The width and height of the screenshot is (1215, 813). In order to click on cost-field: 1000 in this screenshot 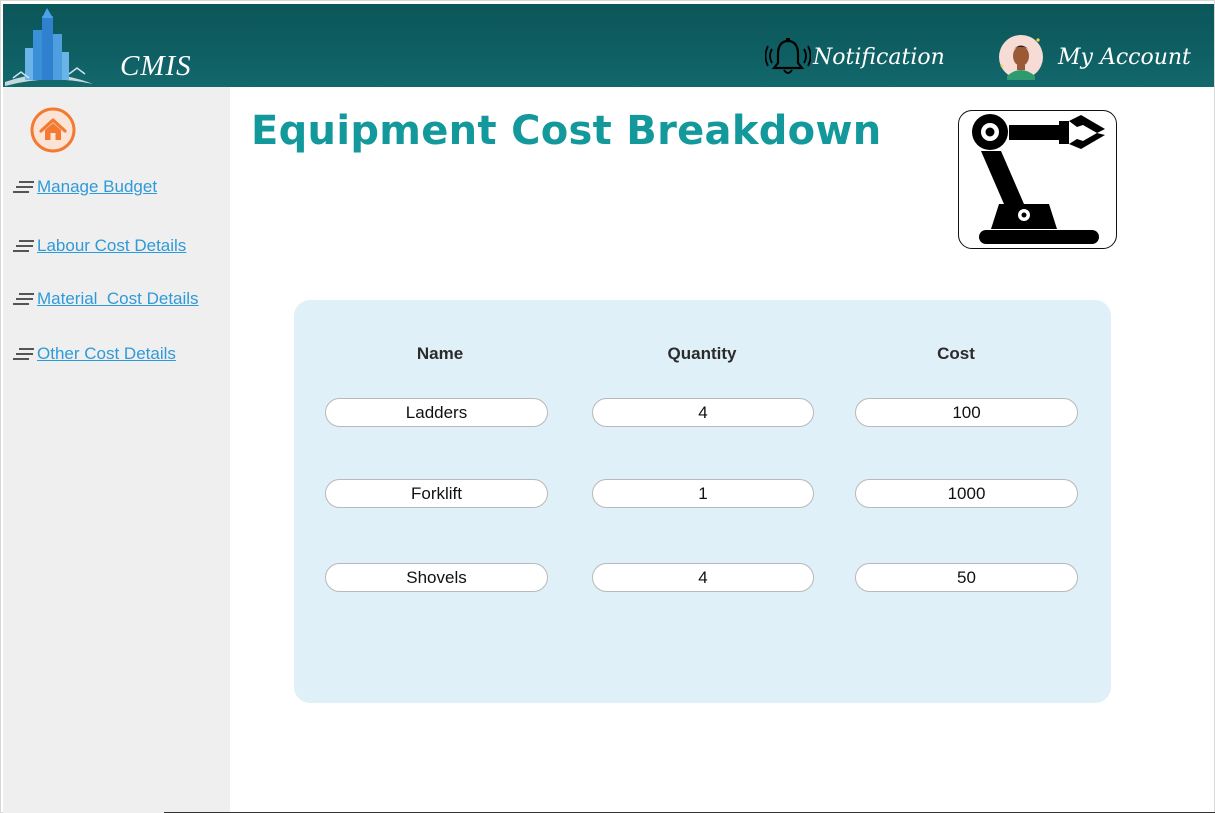, I will do `click(966, 493)`.